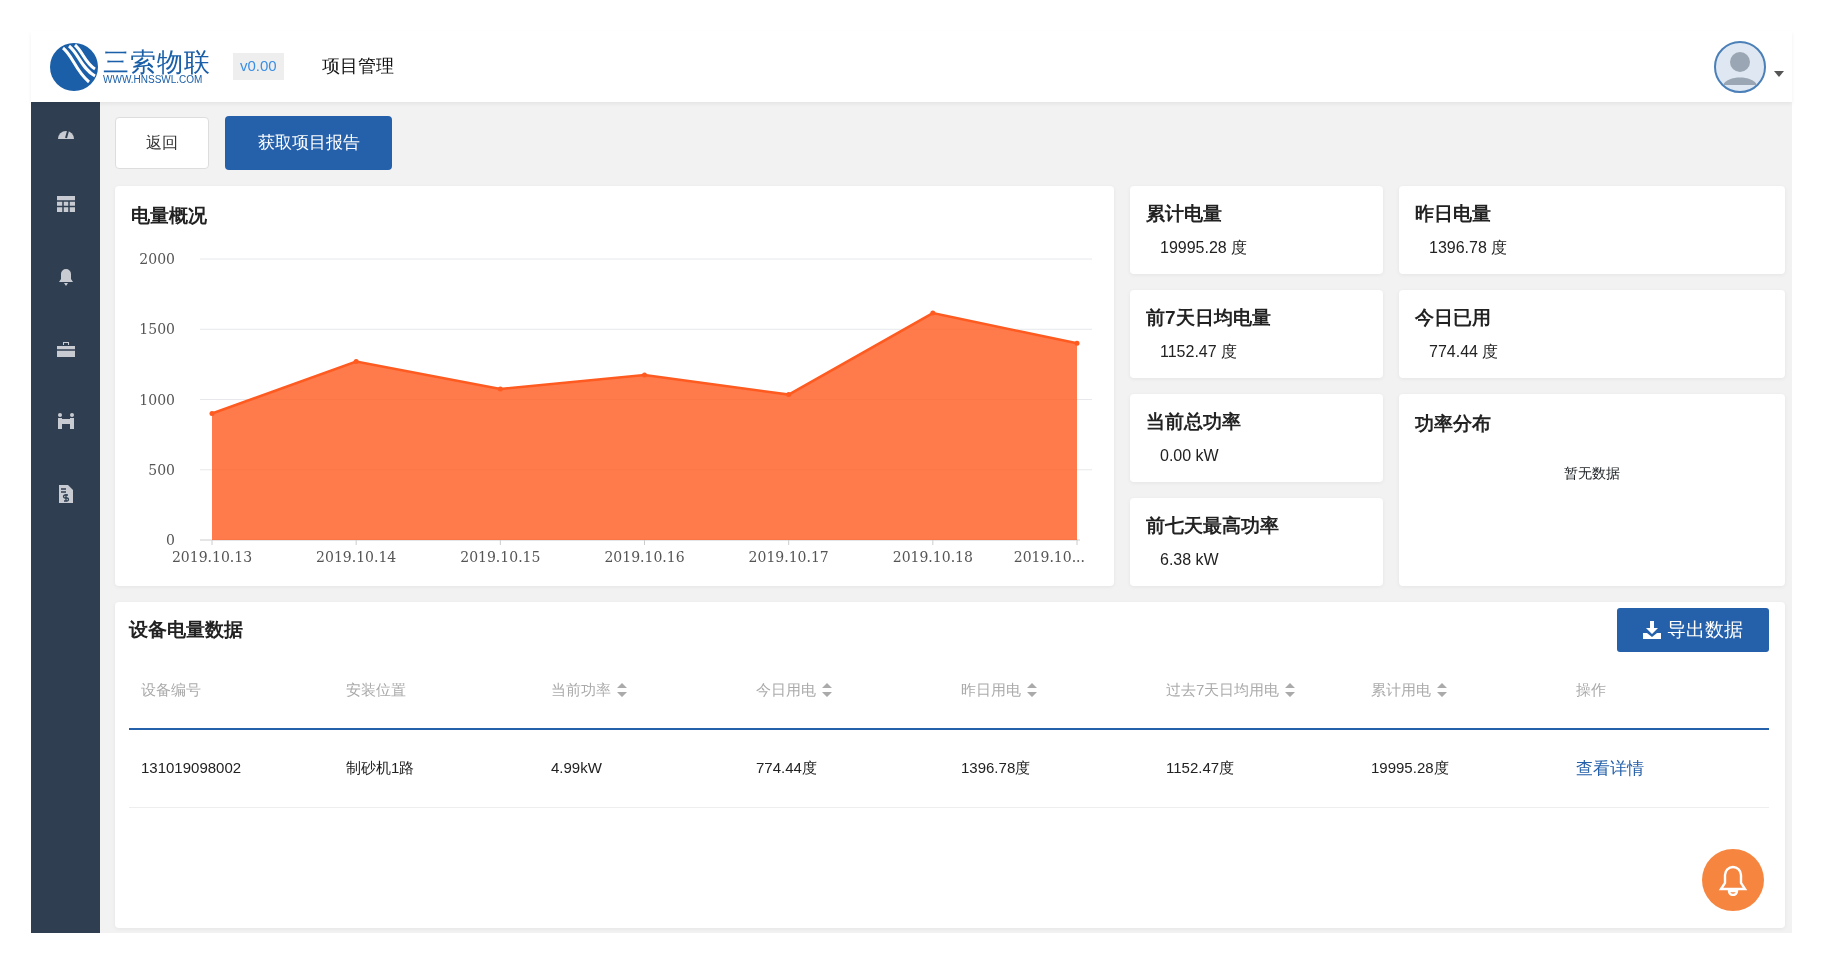 The height and width of the screenshot is (965, 1824). Describe the element at coordinates (1204, 248) in the screenshot. I see `stat-value: 19995.28 度` at that location.